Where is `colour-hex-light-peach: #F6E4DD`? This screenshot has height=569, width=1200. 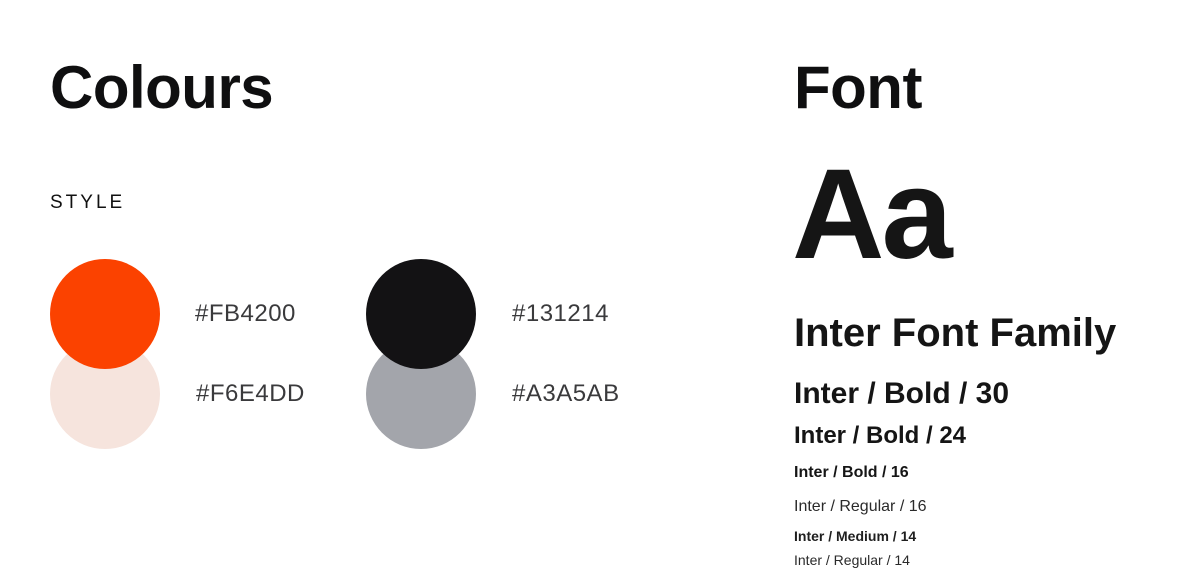
colour-hex-light-peach: #F6E4DD is located at coordinates (250, 393).